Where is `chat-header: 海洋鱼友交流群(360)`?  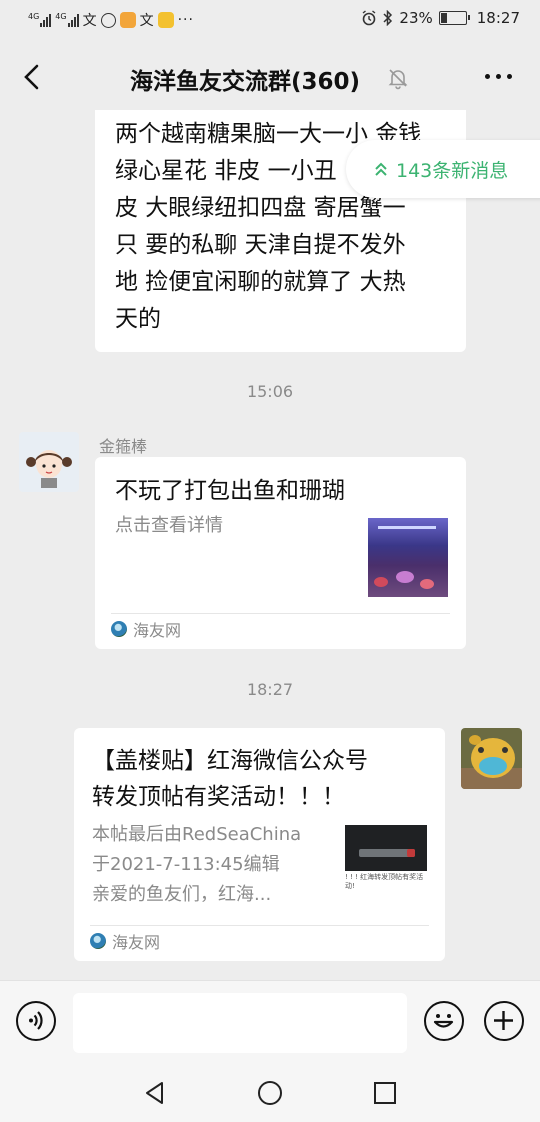 chat-header: 海洋鱼友交流群(360) is located at coordinates (270, 78).